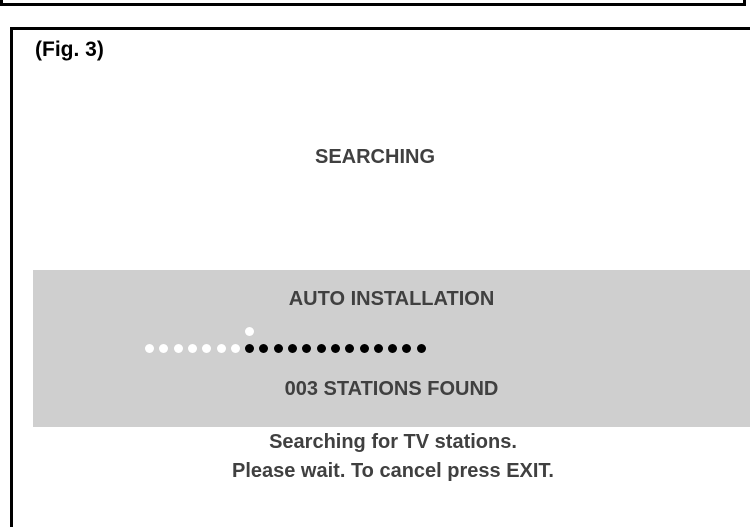  I want to click on progress-marker-dot, so click(250, 331).